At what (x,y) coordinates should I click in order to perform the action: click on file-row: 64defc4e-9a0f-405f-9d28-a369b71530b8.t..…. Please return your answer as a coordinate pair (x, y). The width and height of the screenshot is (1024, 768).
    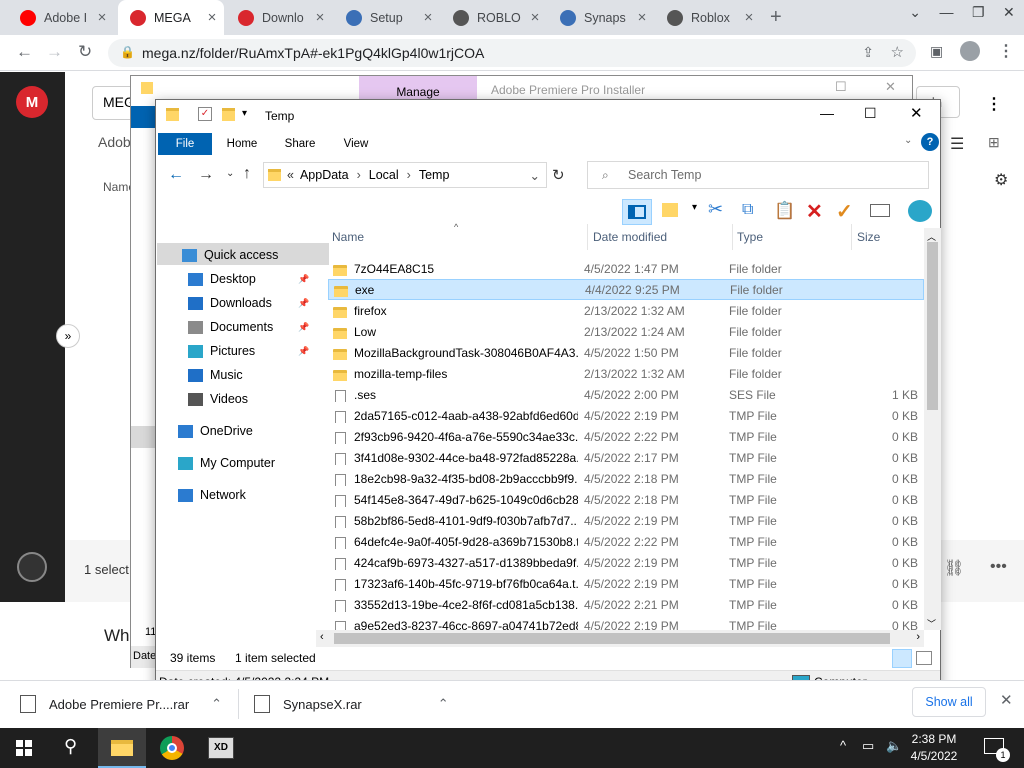
    Looking at the image, I should click on (626, 541).